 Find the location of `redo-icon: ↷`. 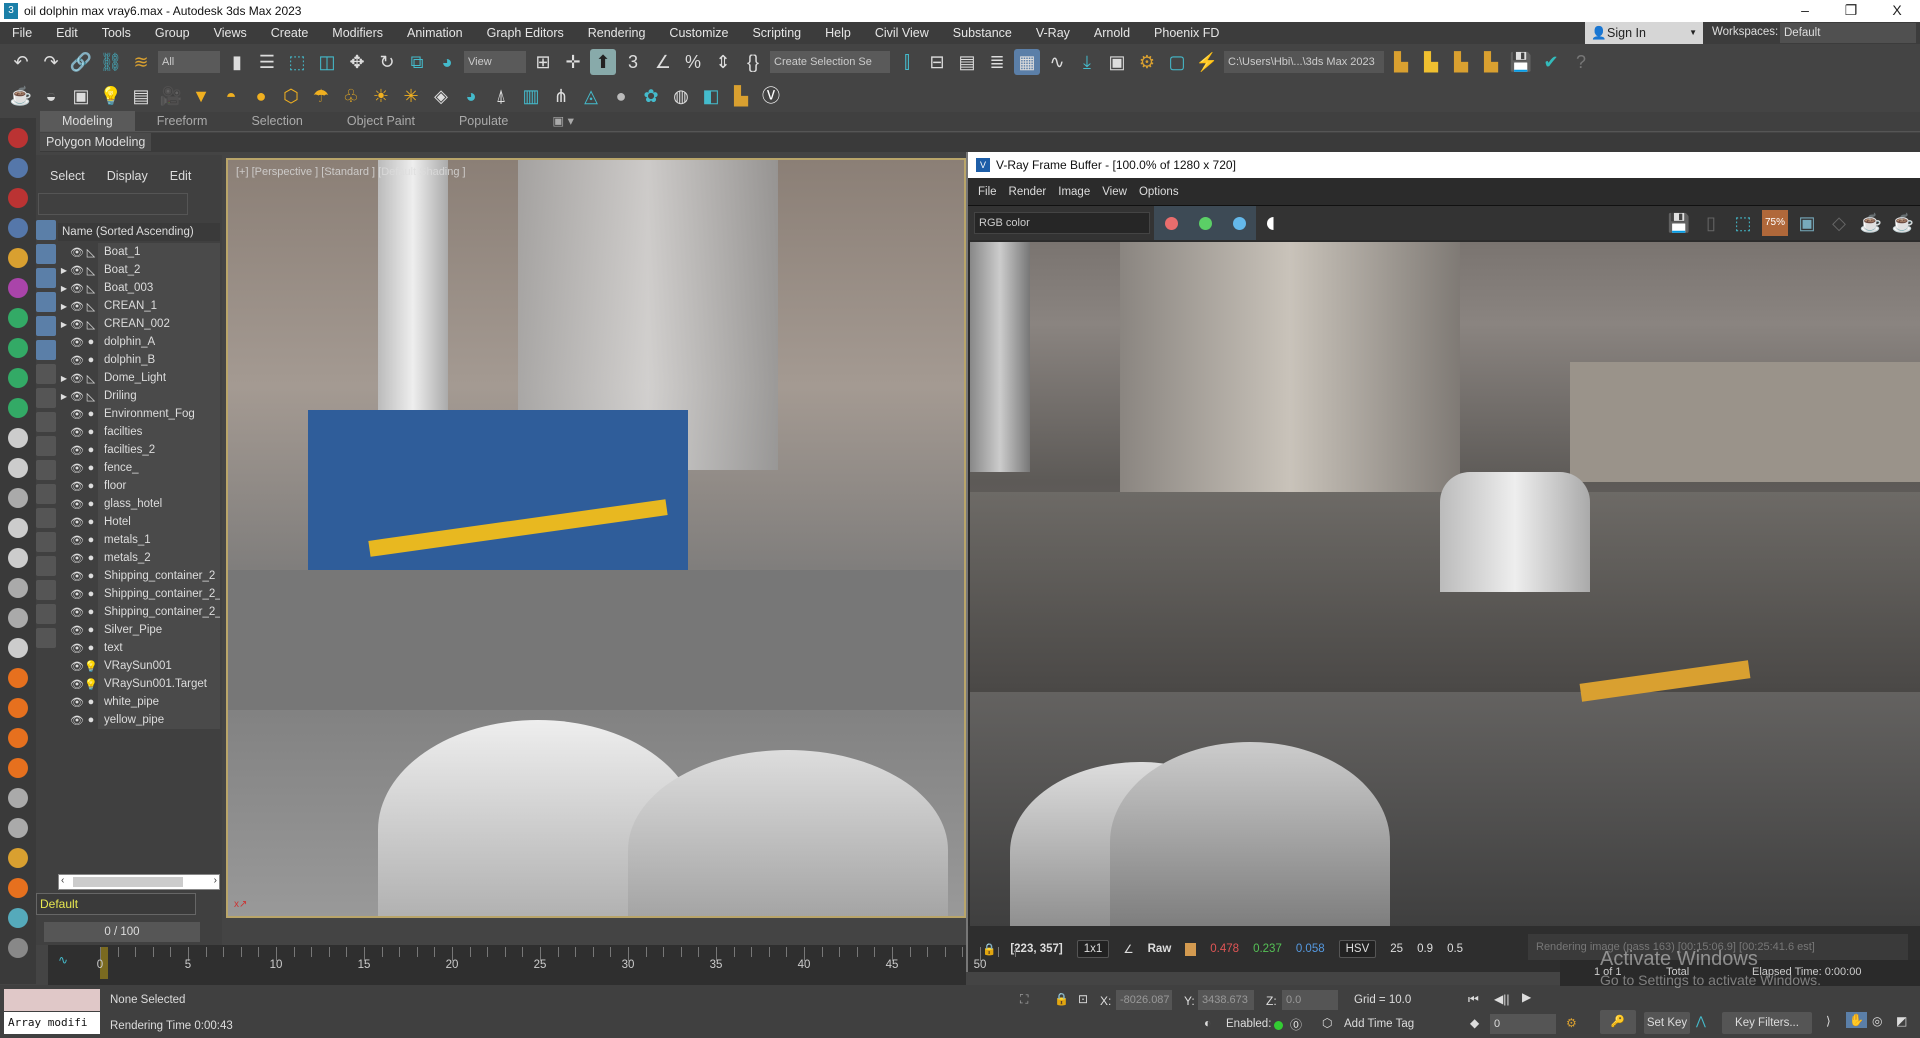

redo-icon: ↷ is located at coordinates (51, 62).